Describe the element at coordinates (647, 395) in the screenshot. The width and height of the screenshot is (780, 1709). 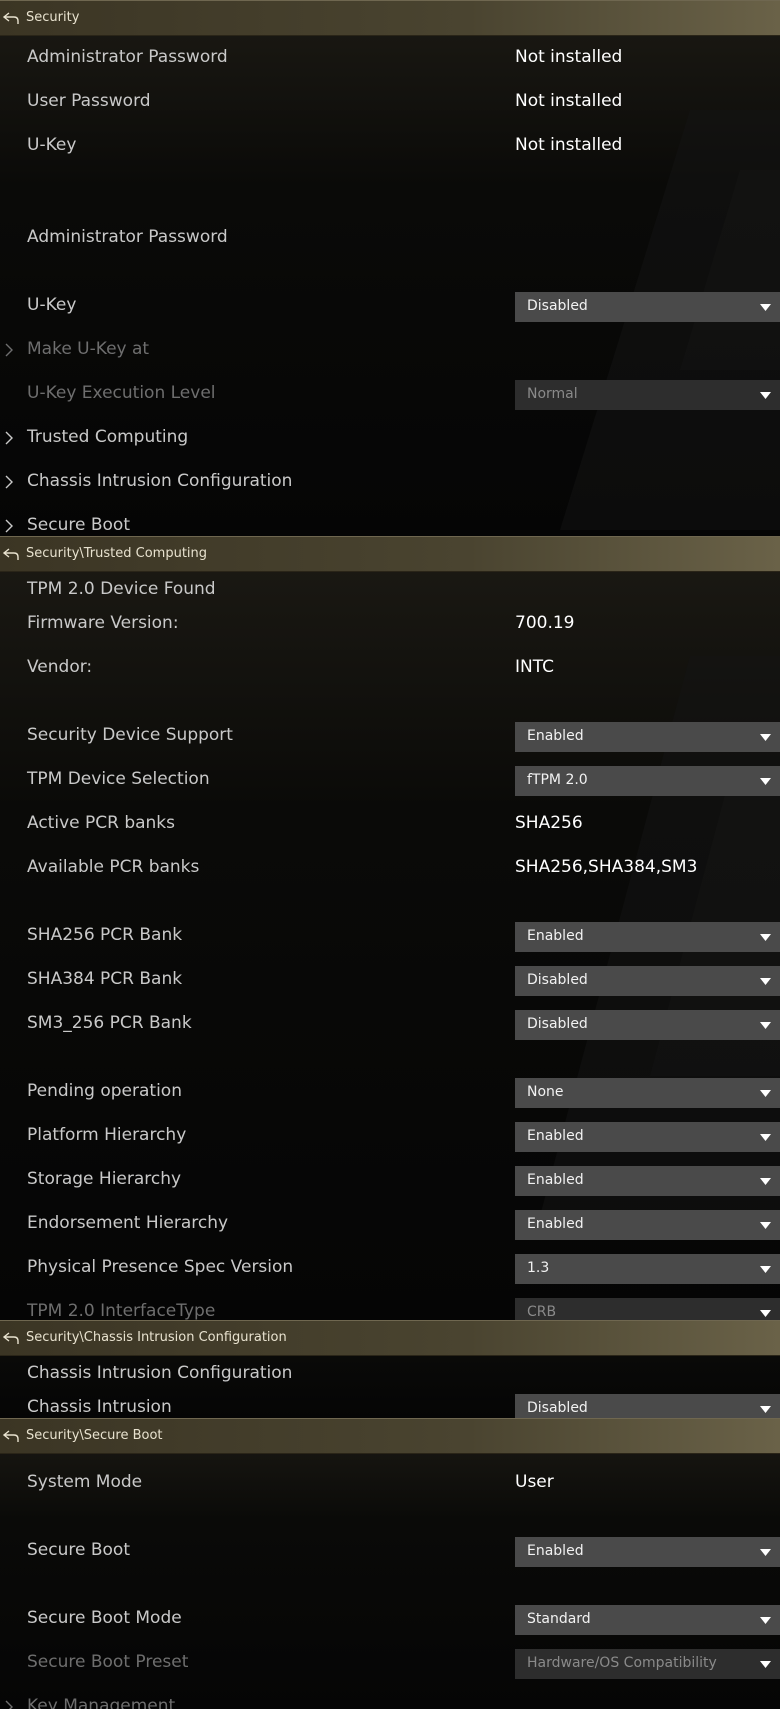
I see `ukey-exec-level-dropdown: Normal` at that location.